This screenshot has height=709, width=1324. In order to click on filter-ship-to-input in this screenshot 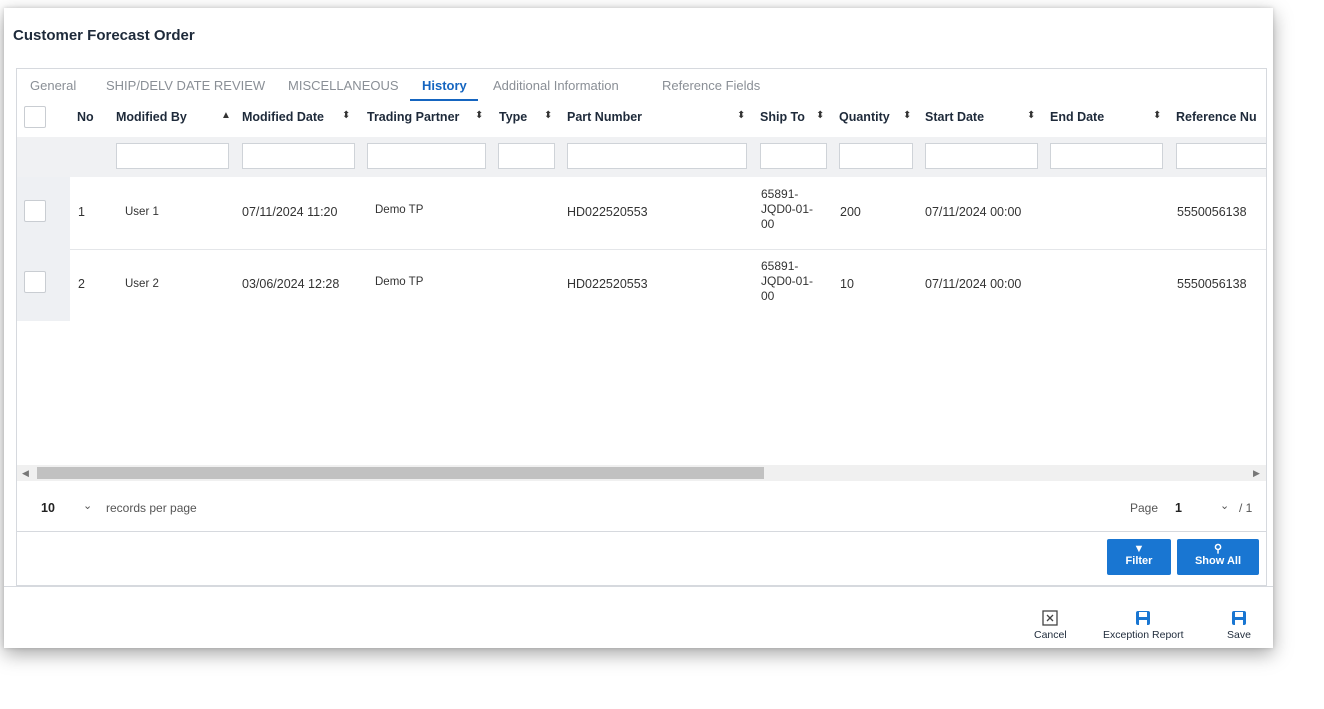, I will do `click(793, 156)`.